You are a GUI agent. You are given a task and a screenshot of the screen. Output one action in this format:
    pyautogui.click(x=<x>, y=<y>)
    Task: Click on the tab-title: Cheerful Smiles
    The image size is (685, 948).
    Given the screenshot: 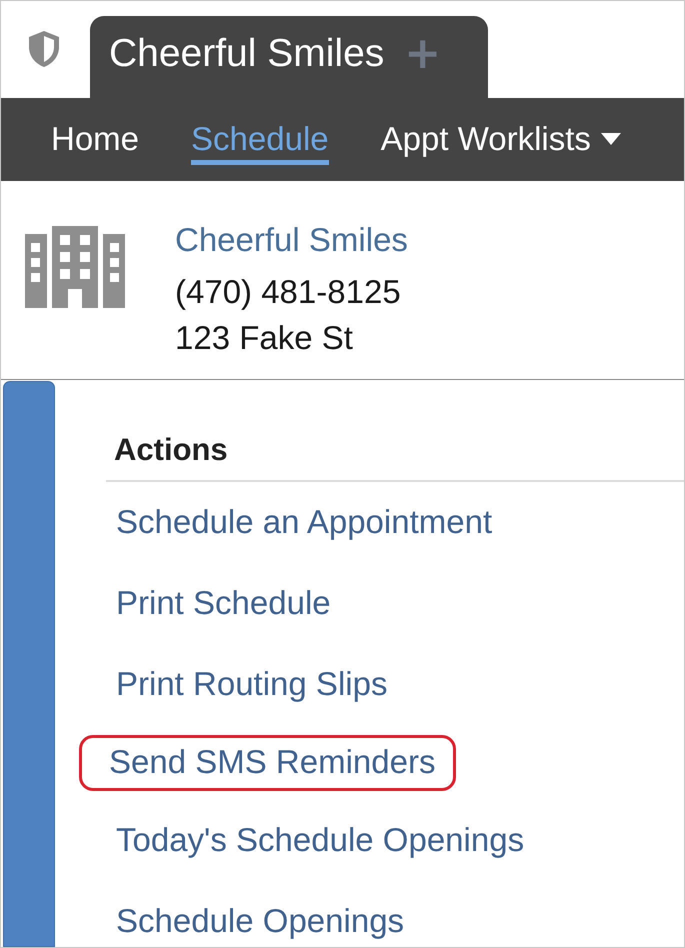 What is the action you would take?
    pyautogui.click(x=246, y=54)
    